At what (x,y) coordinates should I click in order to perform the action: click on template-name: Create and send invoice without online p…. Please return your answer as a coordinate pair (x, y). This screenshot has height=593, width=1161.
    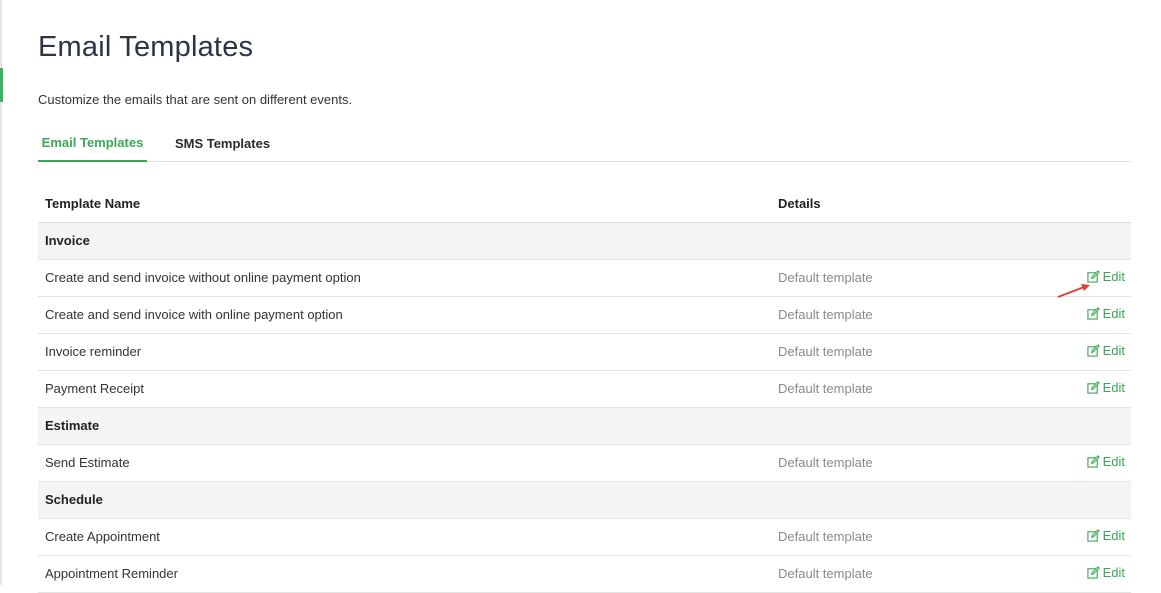
    Looking at the image, I should click on (404, 278).